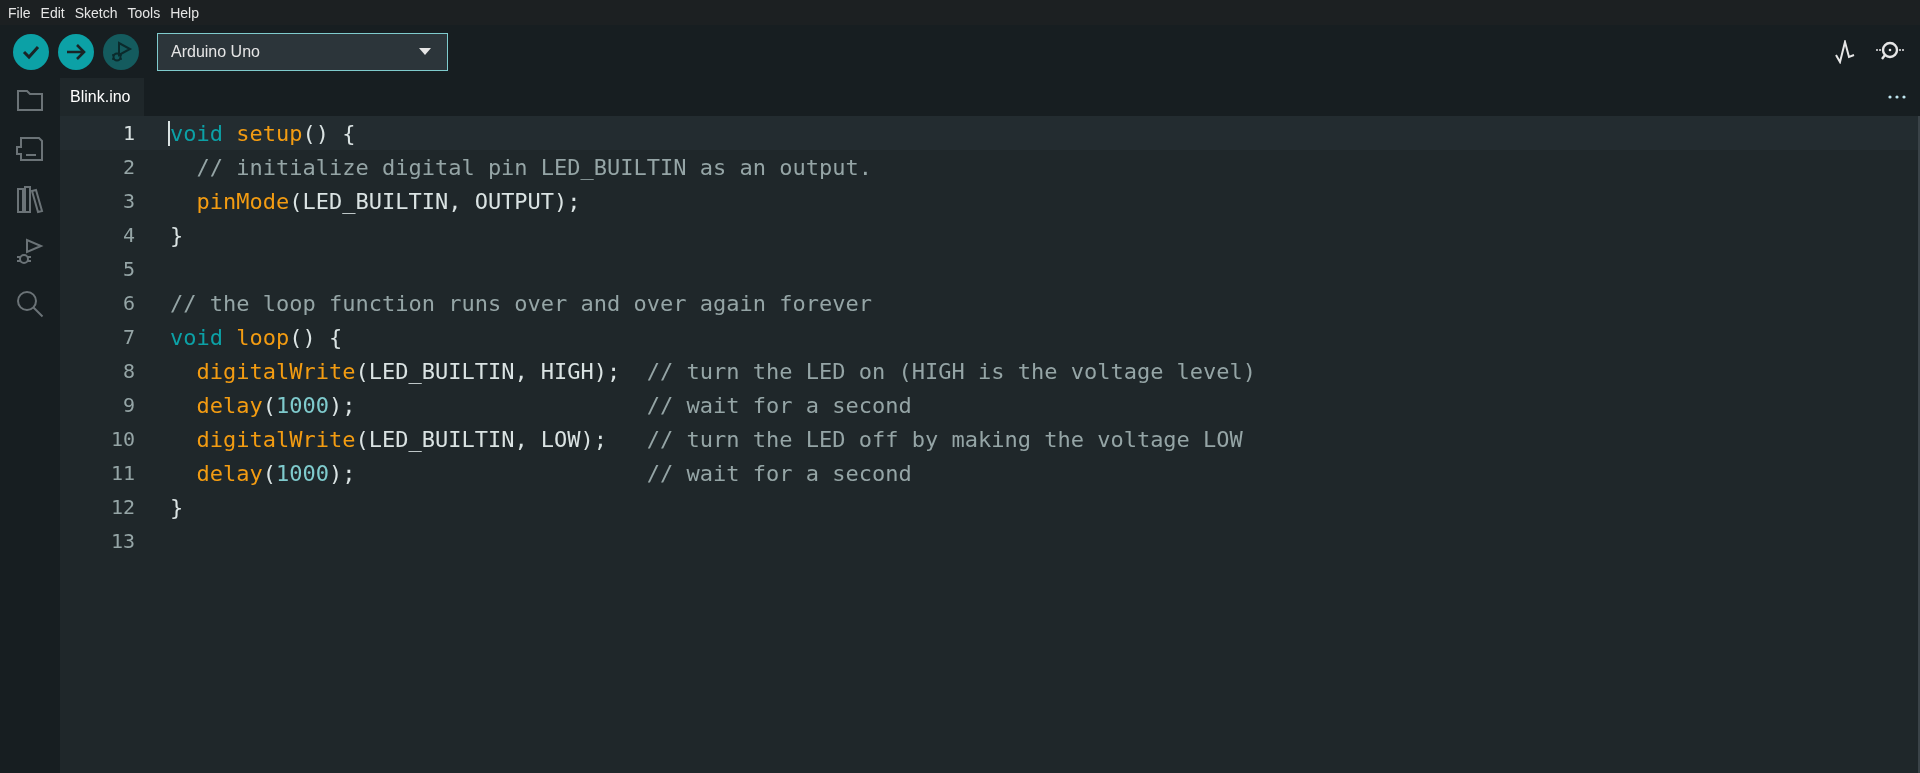 This screenshot has height=773, width=1920. I want to click on line-number: 12, so click(122, 507).